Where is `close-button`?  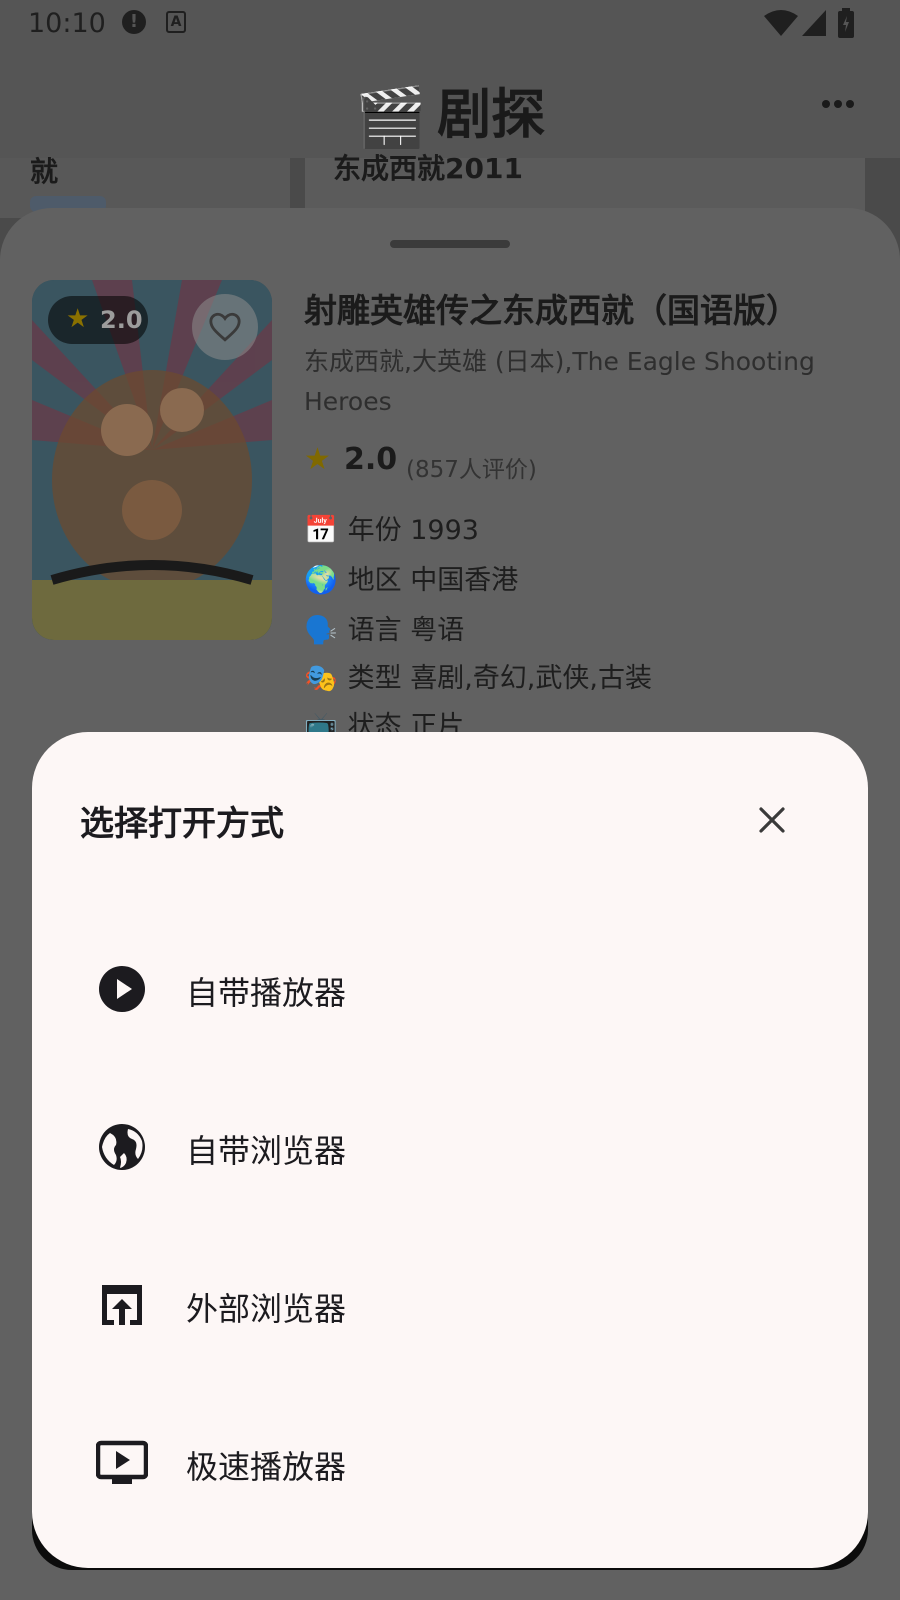 close-button is located at coordinates (772, 820).